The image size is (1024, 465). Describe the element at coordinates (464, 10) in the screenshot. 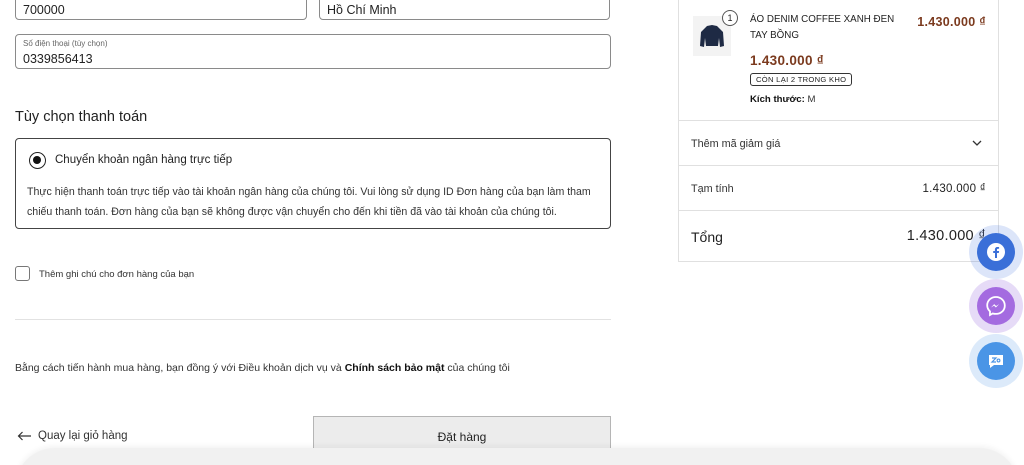

I see `city-field: Hồ Chí Minh` at that location.